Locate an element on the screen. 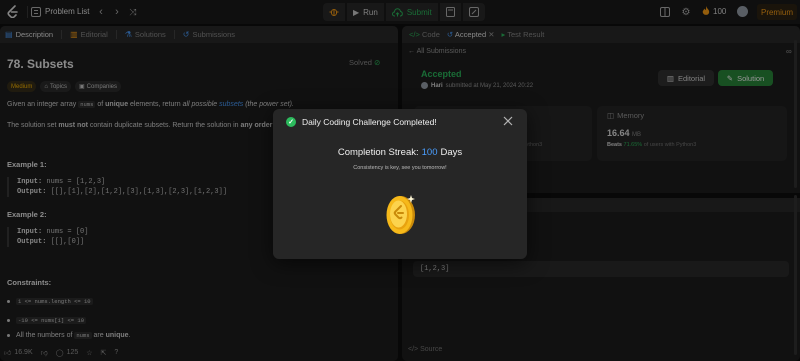  modal-title: Daily Coding Challenge Completed! is located at coordinates (369, 122).